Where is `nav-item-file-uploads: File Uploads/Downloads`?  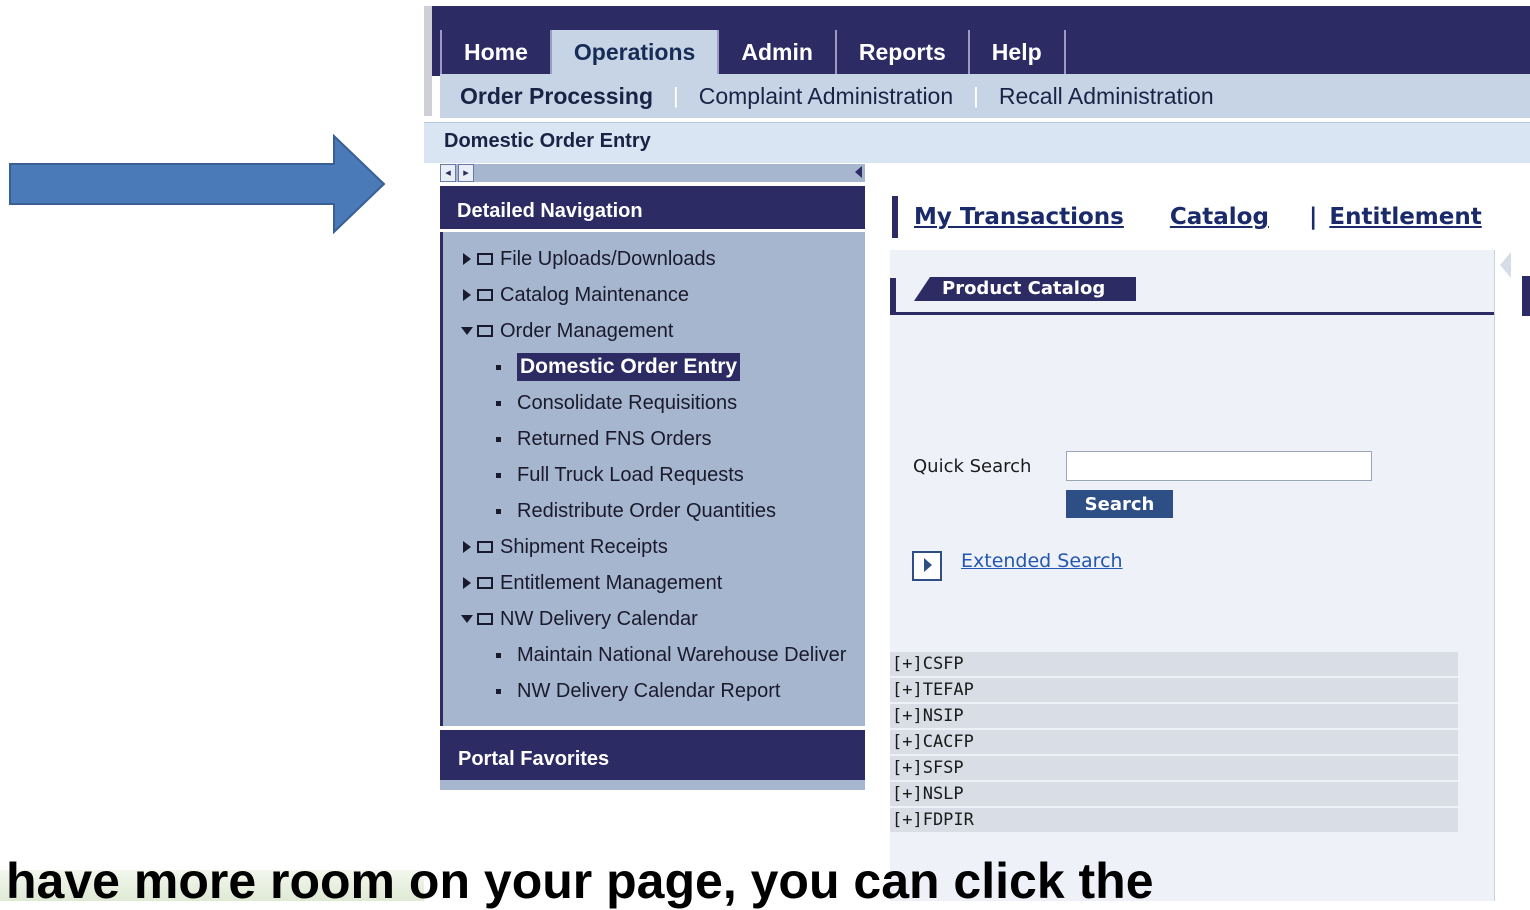
nav-item-file-uploads: File Uploads/Downloads is located at coordinates (589, 259).